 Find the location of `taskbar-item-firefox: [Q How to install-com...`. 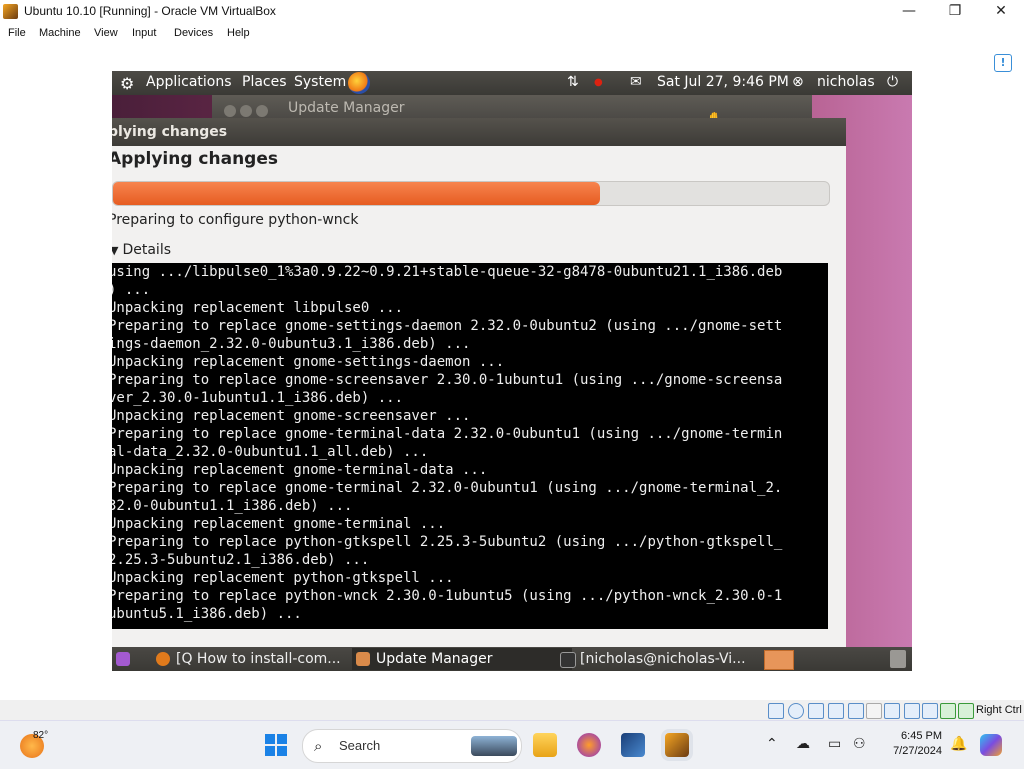

taskbar-item-firefox: [Q How to install-com... is located at coordinates (259, 659).